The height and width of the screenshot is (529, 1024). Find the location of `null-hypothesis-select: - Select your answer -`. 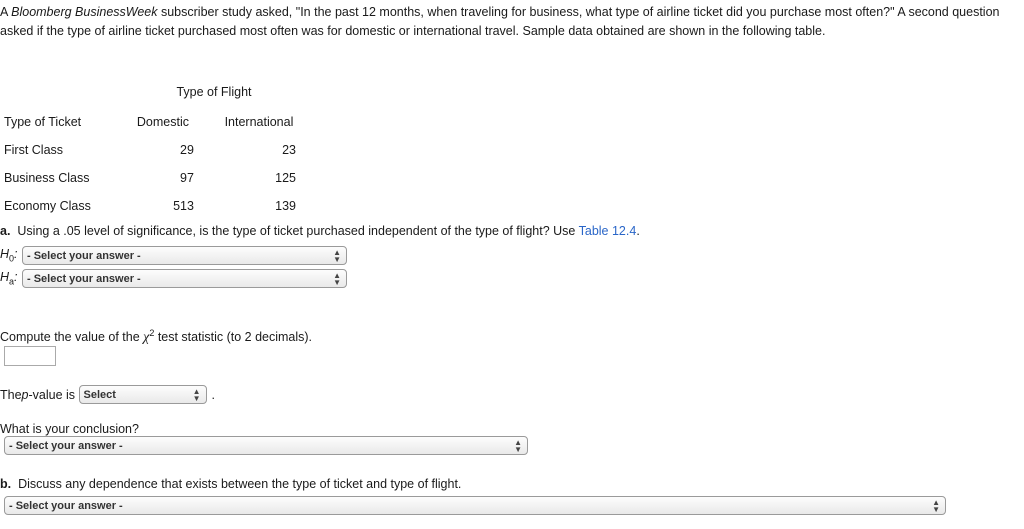

null-hypothesis-select: - Select your answer - is located at coordinates (184, 255).